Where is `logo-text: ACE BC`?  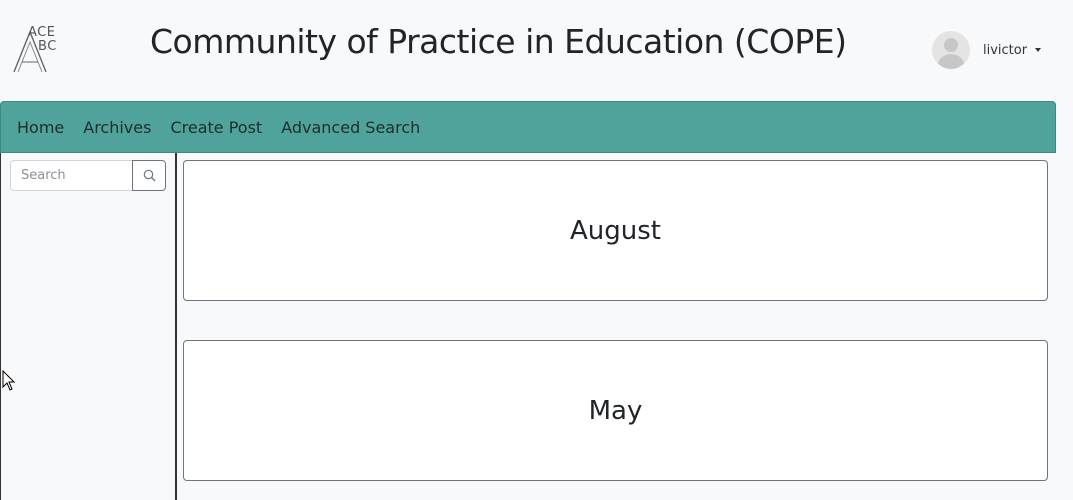
logo-text: ACE BC is located at coordinates (42, 40).